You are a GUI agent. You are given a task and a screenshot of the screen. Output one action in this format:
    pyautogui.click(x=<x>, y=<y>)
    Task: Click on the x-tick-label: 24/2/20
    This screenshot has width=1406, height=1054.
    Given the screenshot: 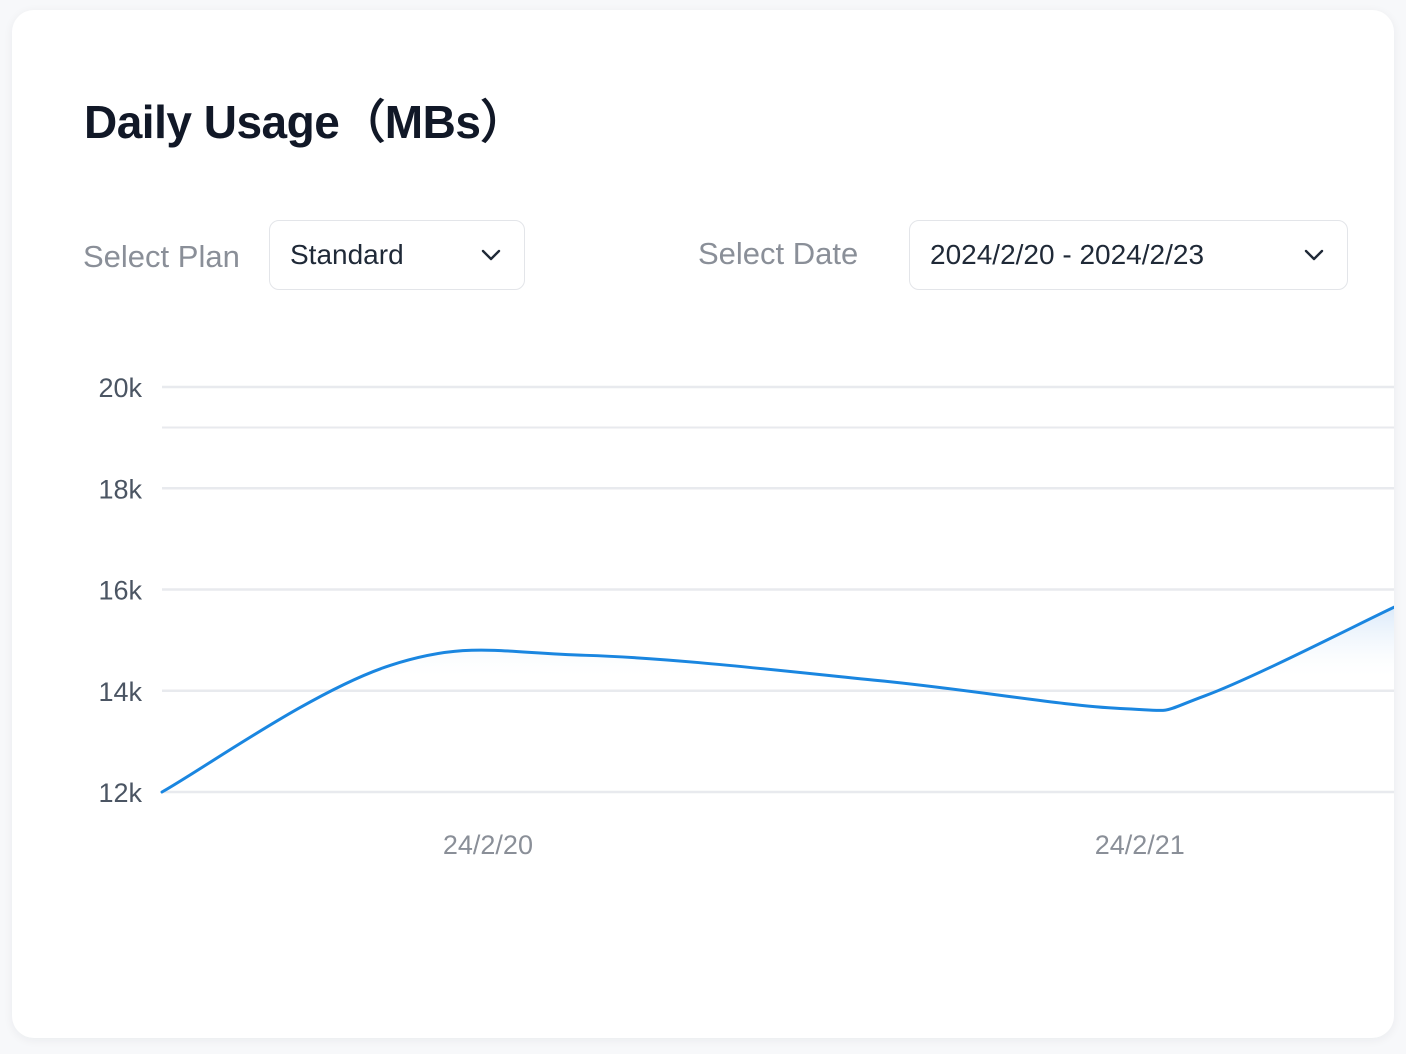 What is the action you would take?
    pyautogui.click(x=488, y=845)
    